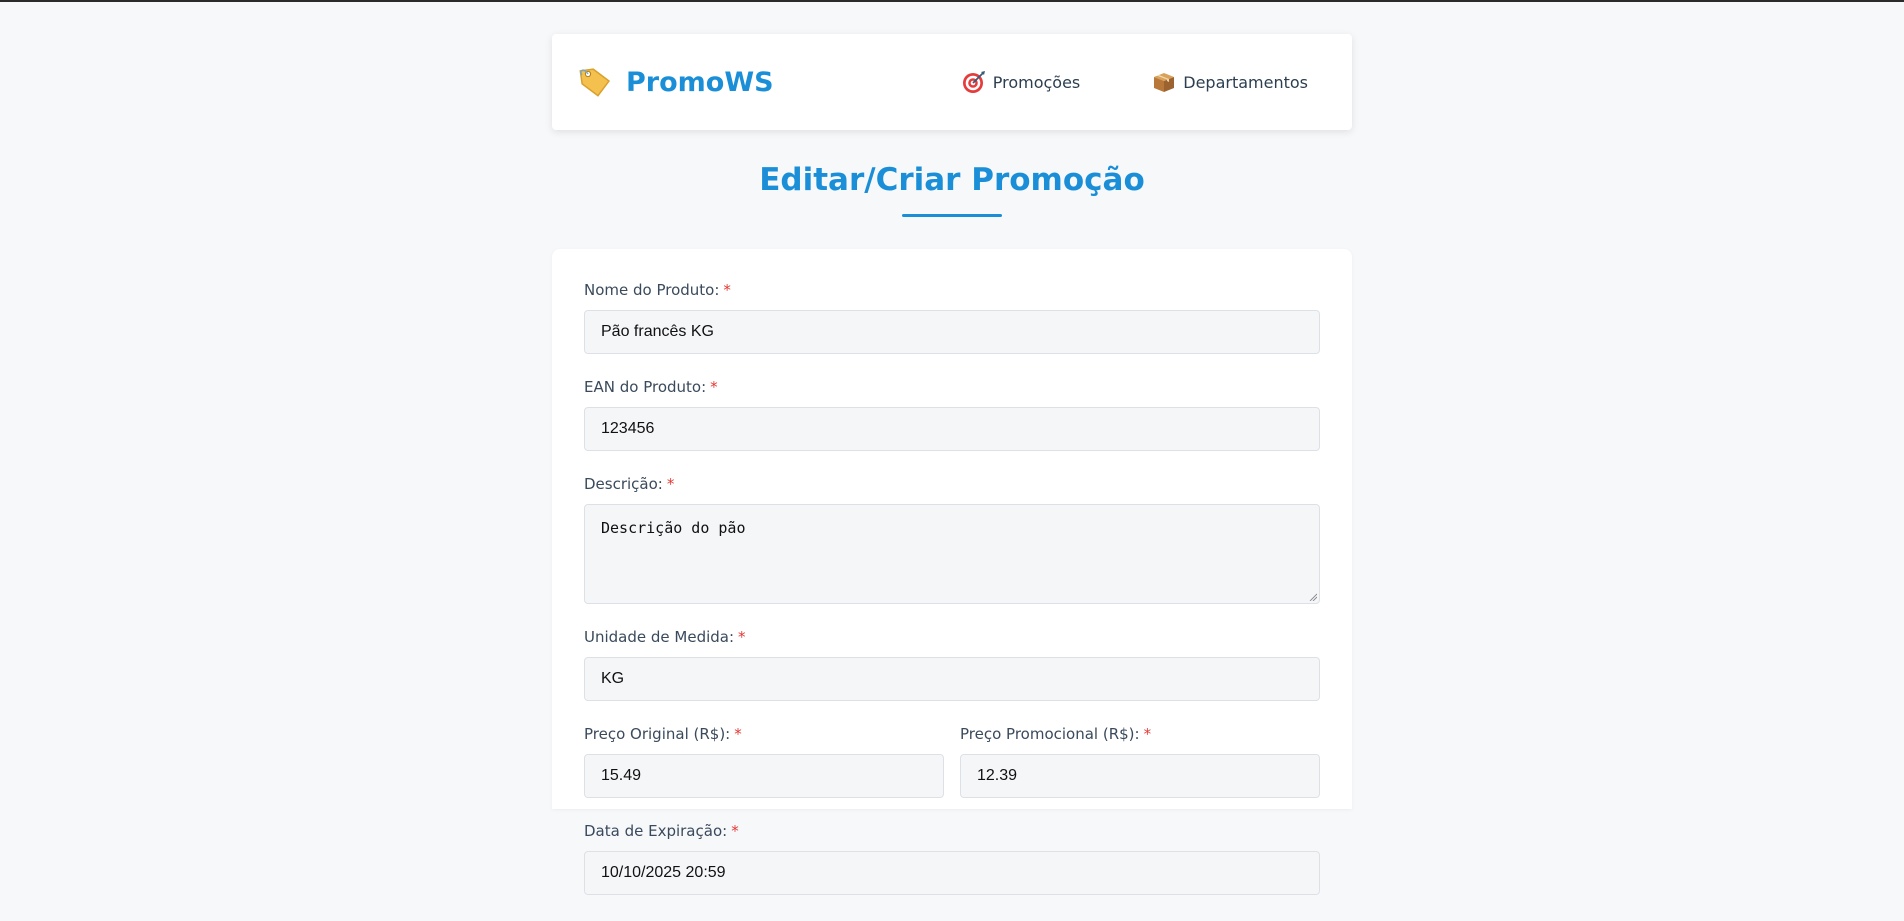 The image size is (1904, 921). What do you see at coordinates (1036, 82) in the screenshot?
I see `nav-link-label: Promoções` at bounding box center [1036, 82].